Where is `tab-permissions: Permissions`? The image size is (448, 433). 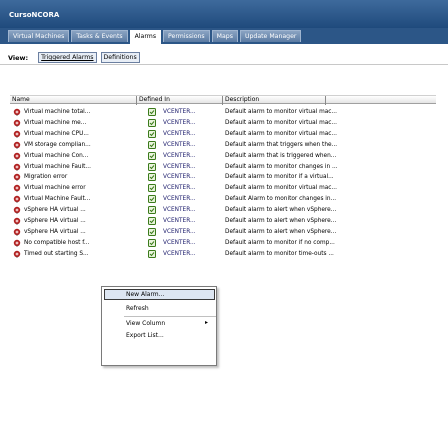 tab-permissions: Permissions is located at coordinates (186, 36).